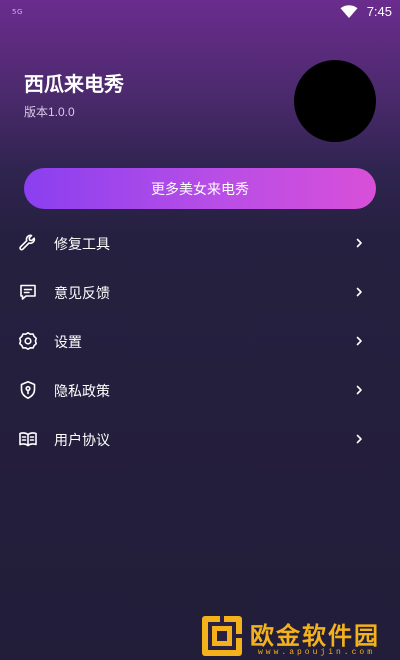  What do you see at coordinates (200, 243) in the screenshot?
I see `menu-item-repair-tool: 修复工具` at bounding box center [200, 243].